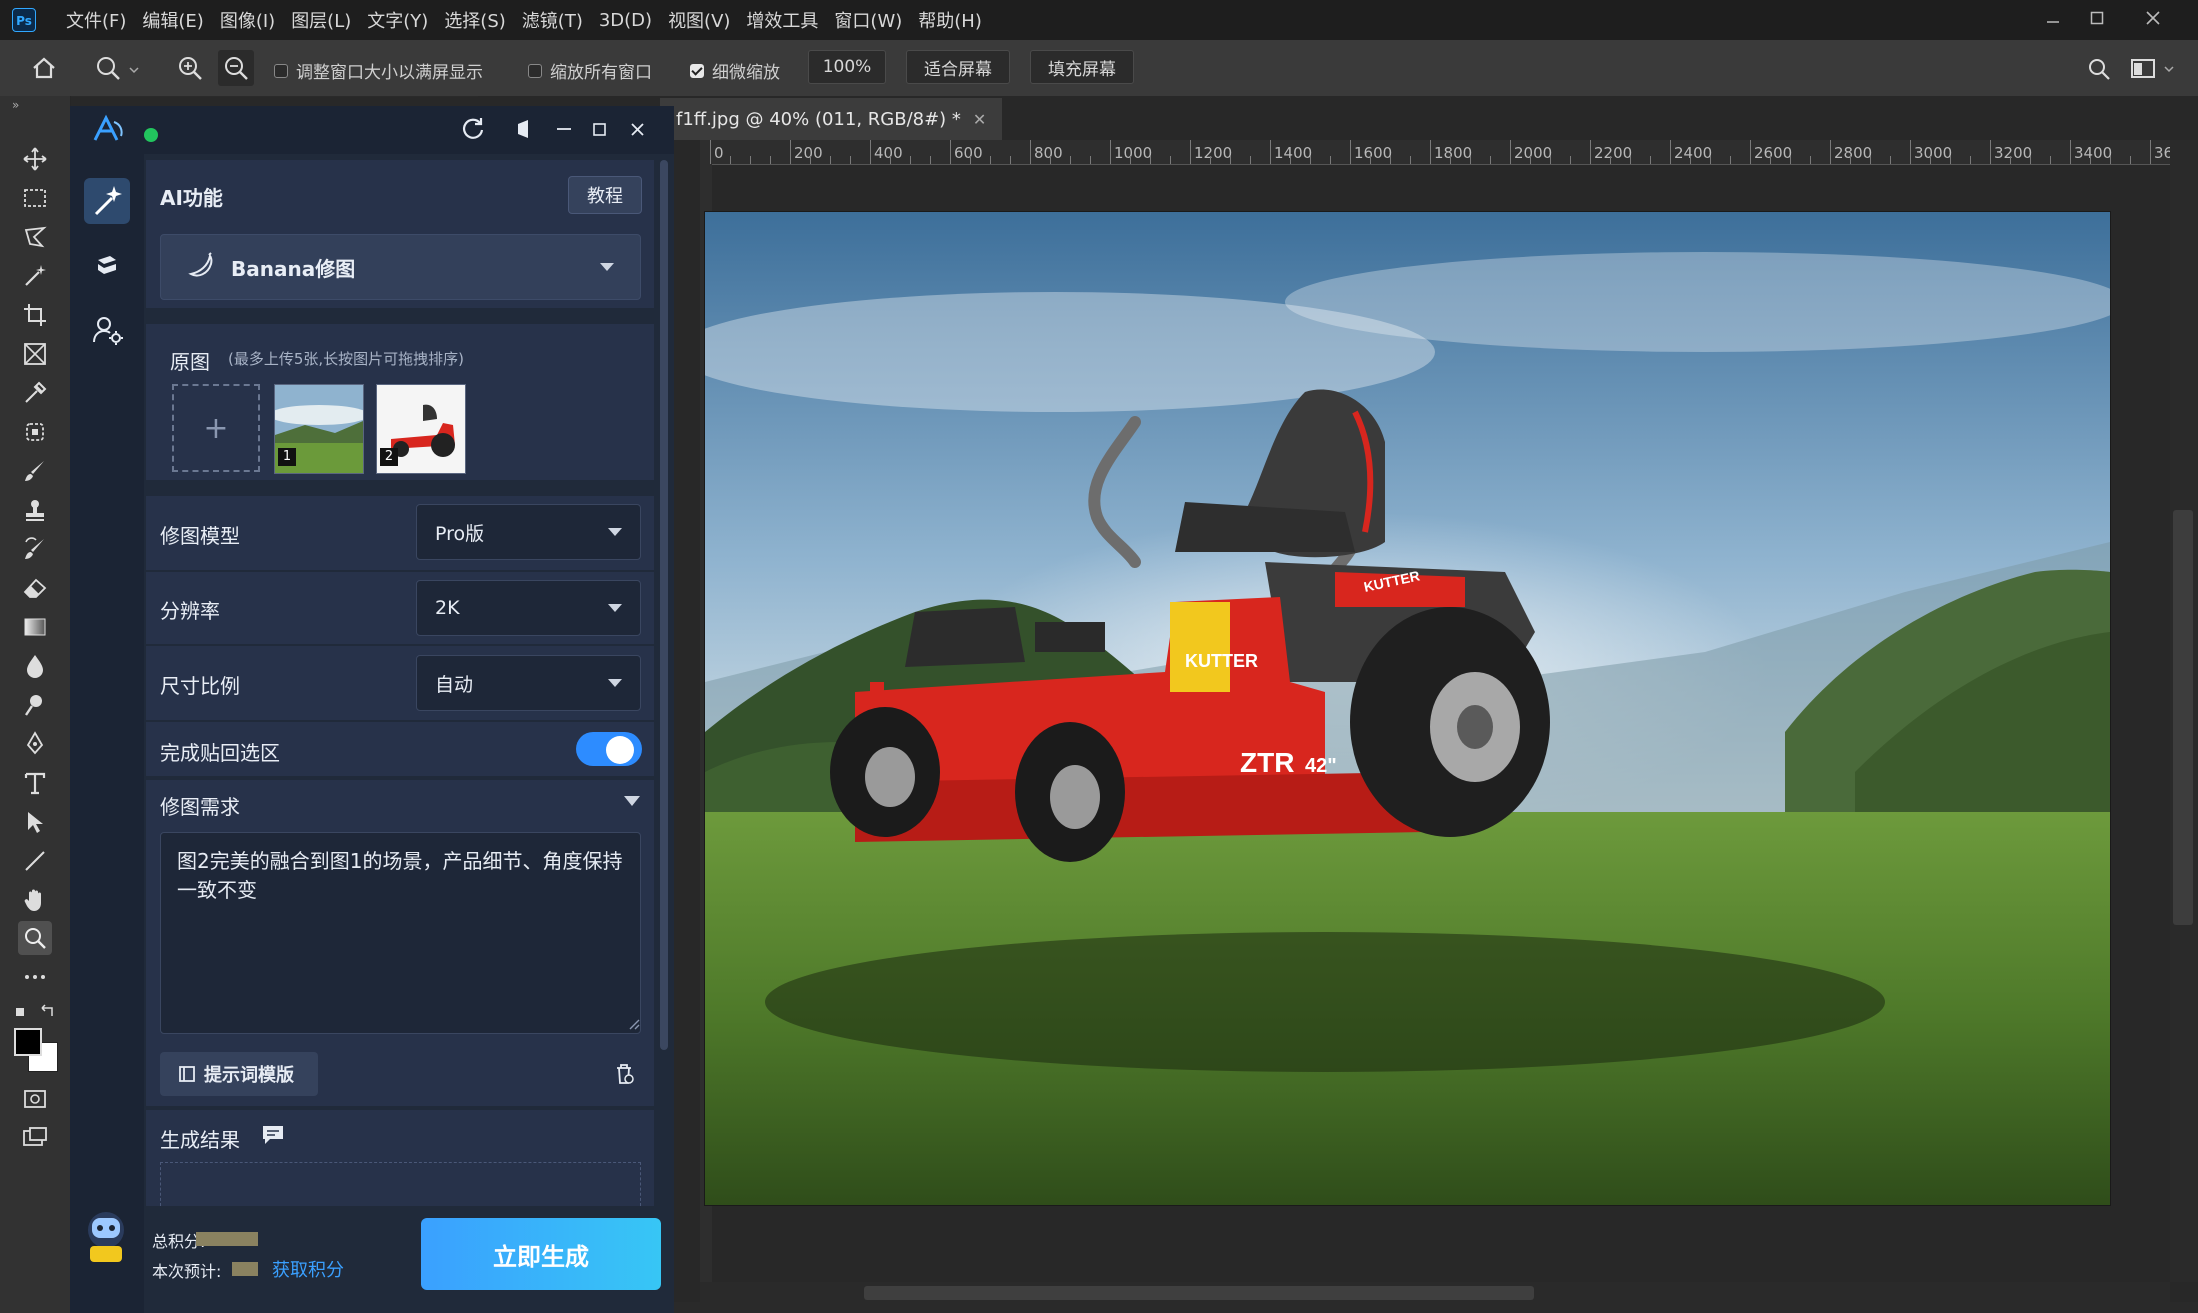  Describe the element at coordinates (782, 20) in the screenshot. I see `menu-plugins: 增效工具` at that location.